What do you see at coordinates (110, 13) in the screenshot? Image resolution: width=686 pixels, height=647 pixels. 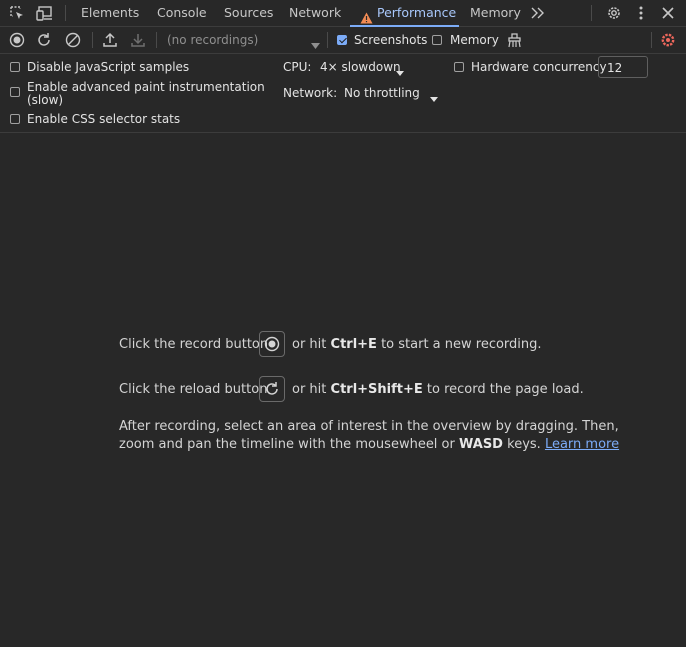 I see `tab-elements: Elements` at bounding box center [110, 13].